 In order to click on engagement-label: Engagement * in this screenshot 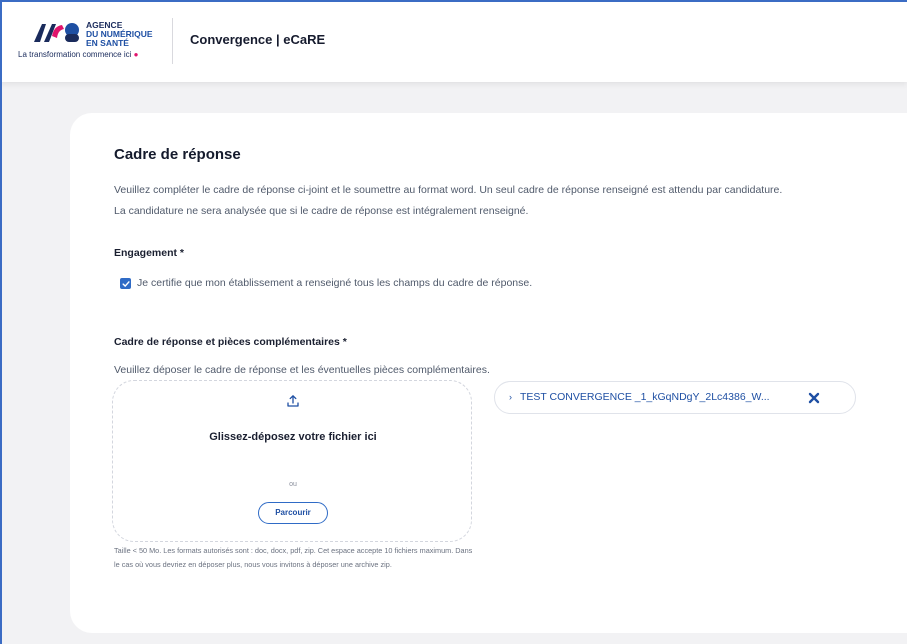, I will do `click(149, 253)`.